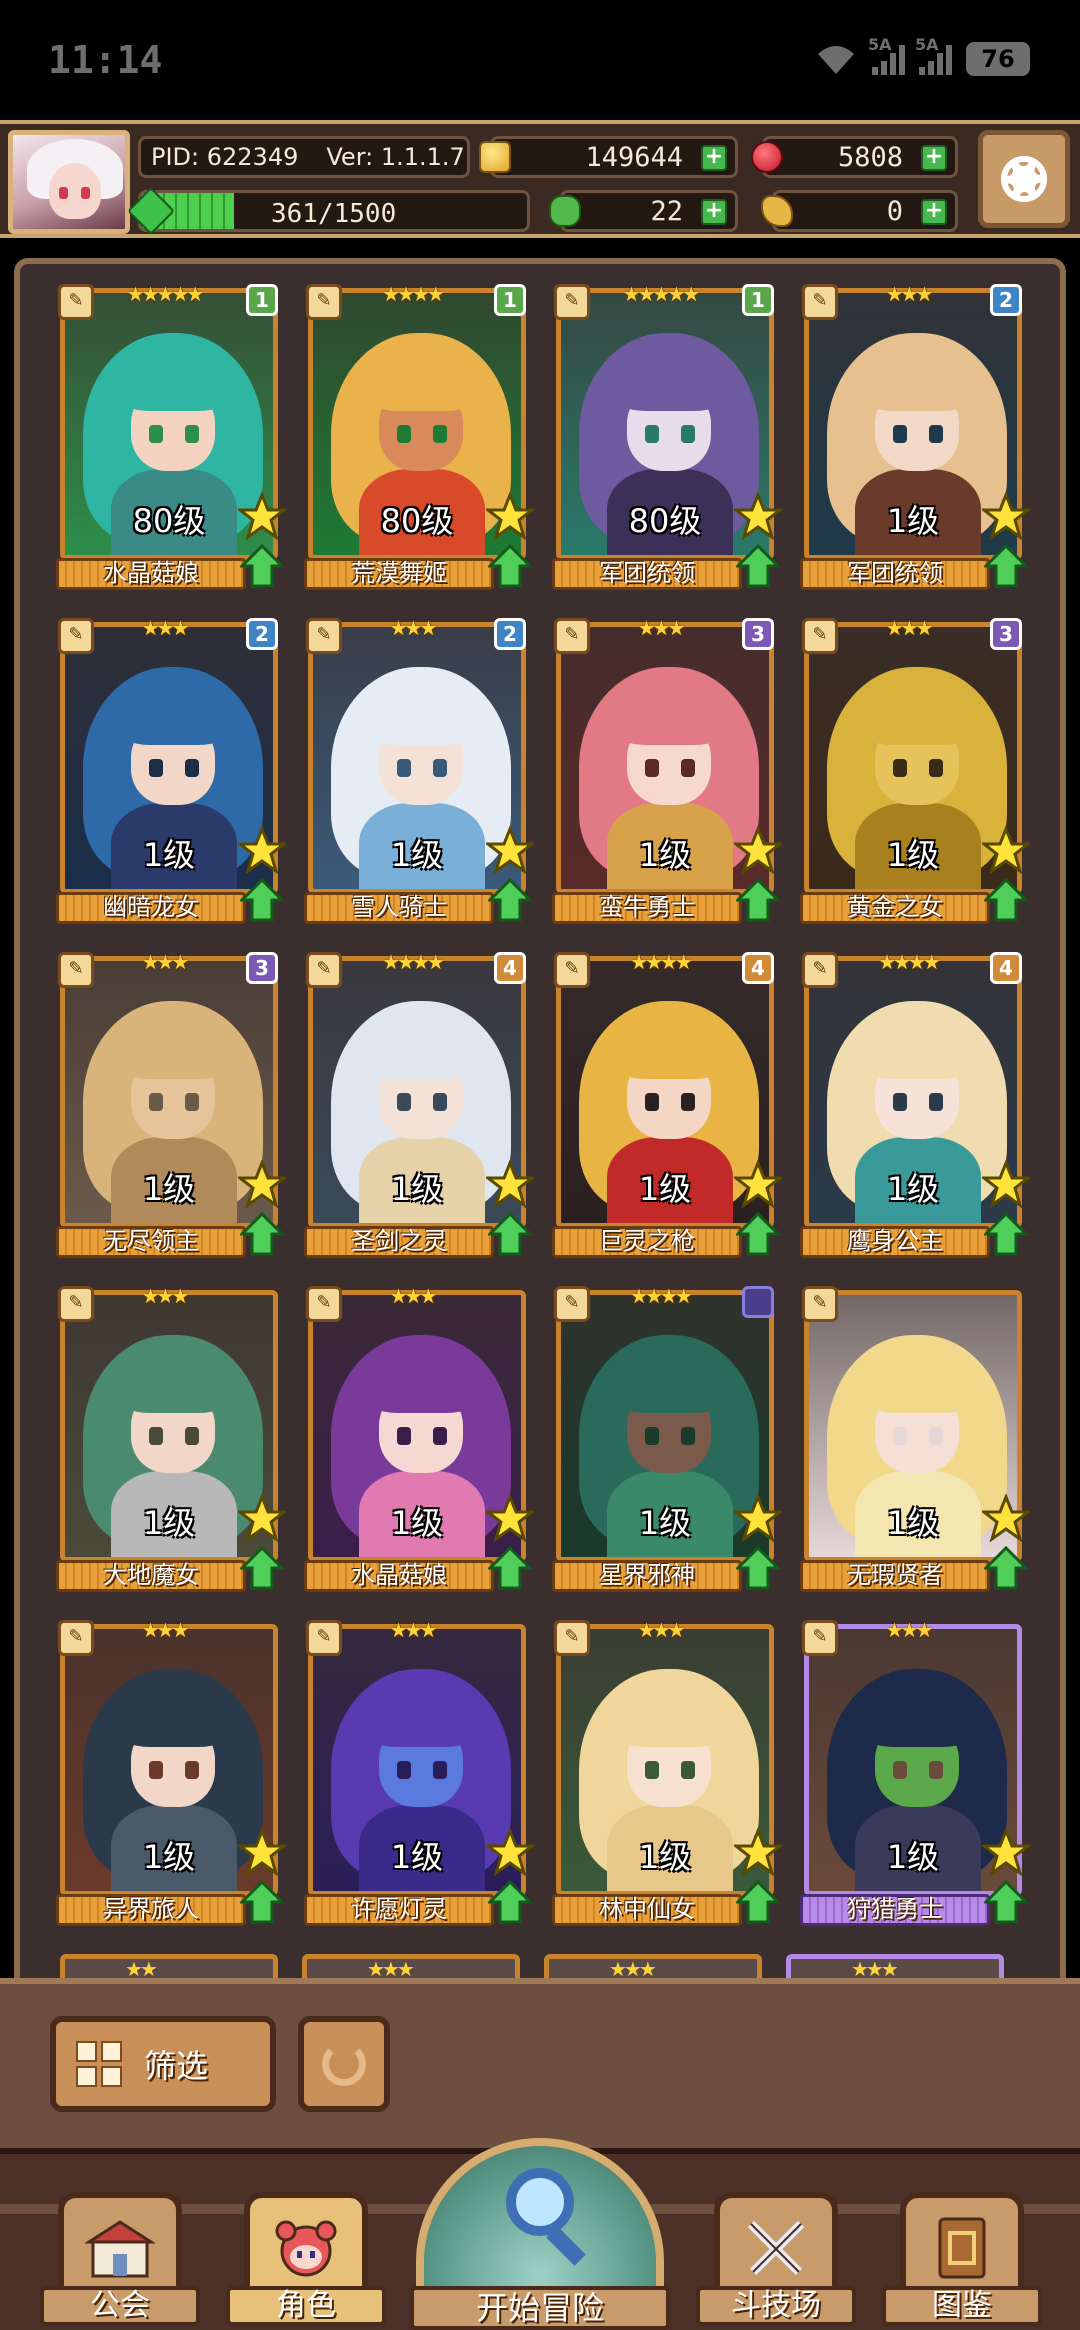 This screenshot has height=2330, width=1080. I want to click on nav-codex-label: 图鉴, so click(962, 2306).